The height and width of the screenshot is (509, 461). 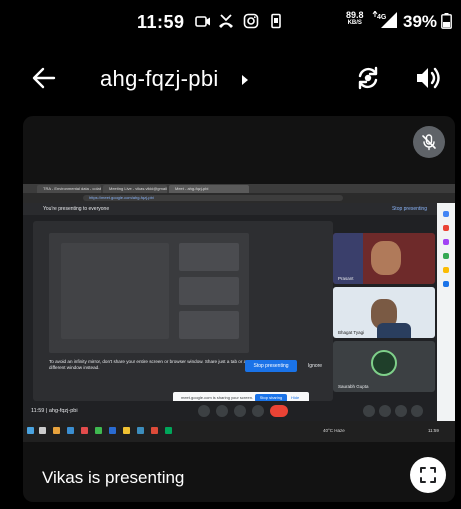 What do you see at coordinates (258, 411) in the screenshot?
I see `present-button` at bounding box center [258, 411].